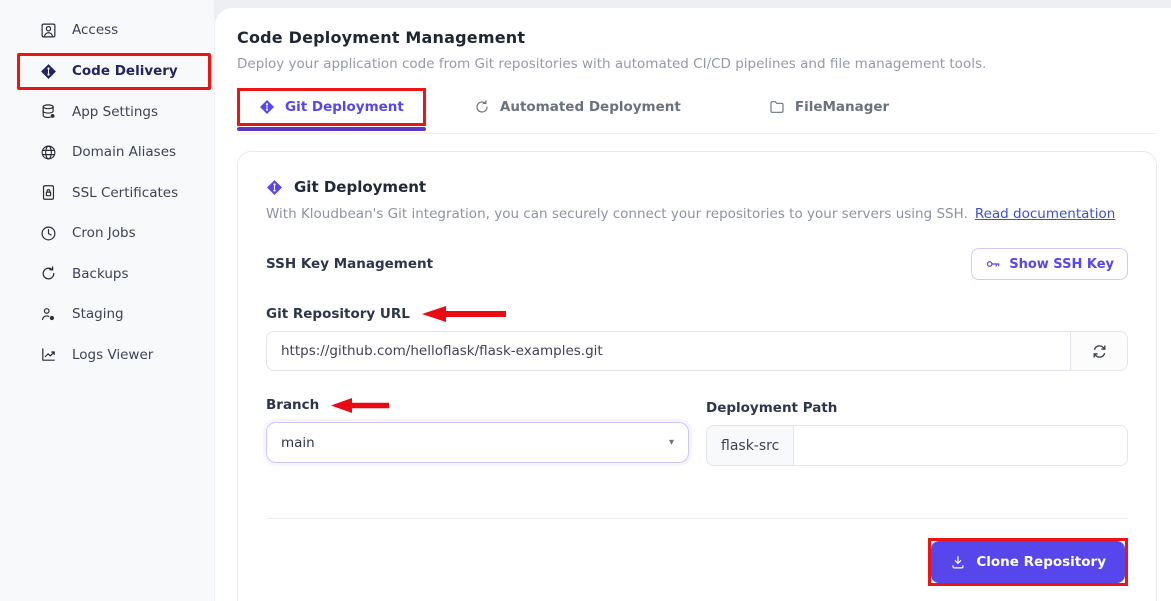 Image resolution: width=1171 pixels, height=601 pixels. Describe the element at coordinates (113, 354) in the screenshot. I see `sidebar-item-label: Logs Viewer` at that location.